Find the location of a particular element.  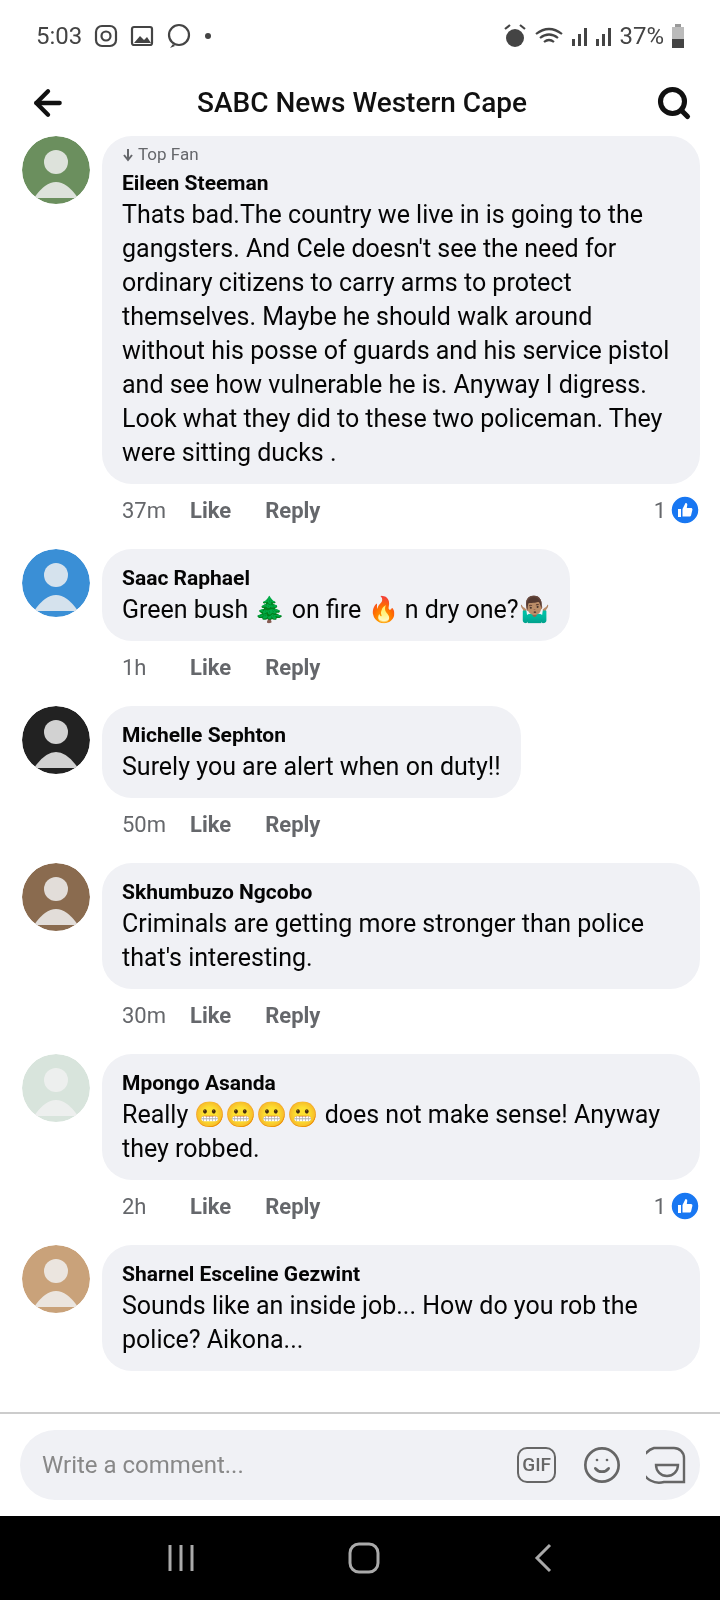

gif-button: GIF is located at coordinates (536, 1465).